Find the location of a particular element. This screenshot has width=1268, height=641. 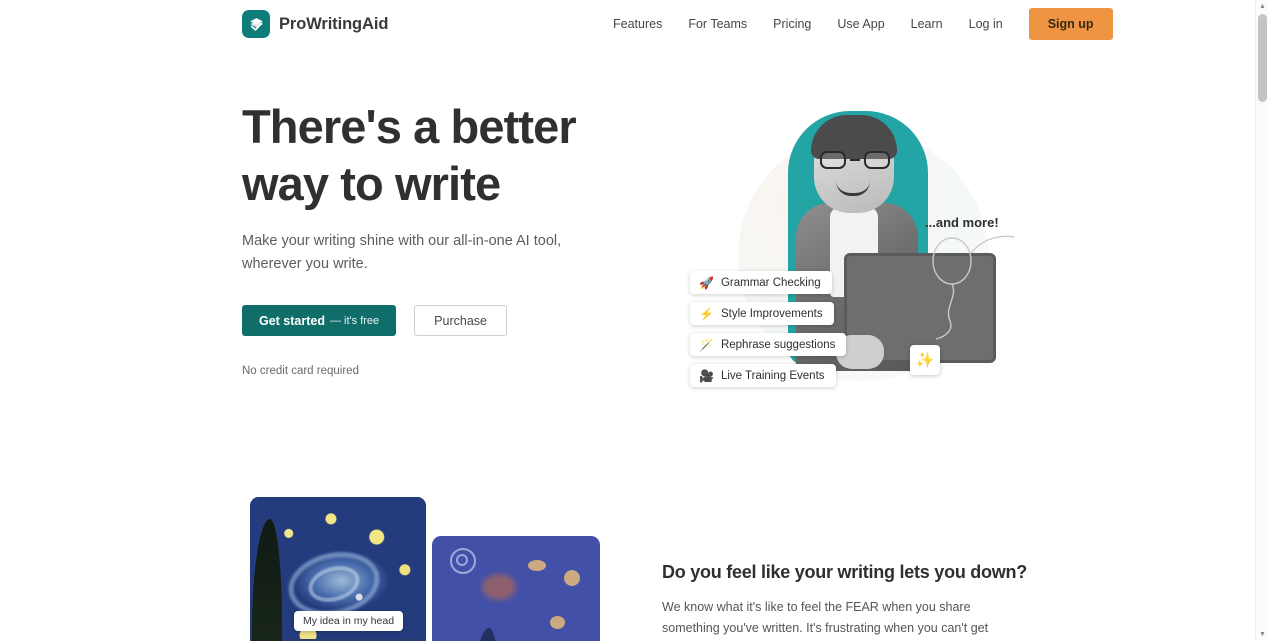

feature-chip-grammar-checking: 🚀 Grammar Checking is located at coordinates (761, 282).